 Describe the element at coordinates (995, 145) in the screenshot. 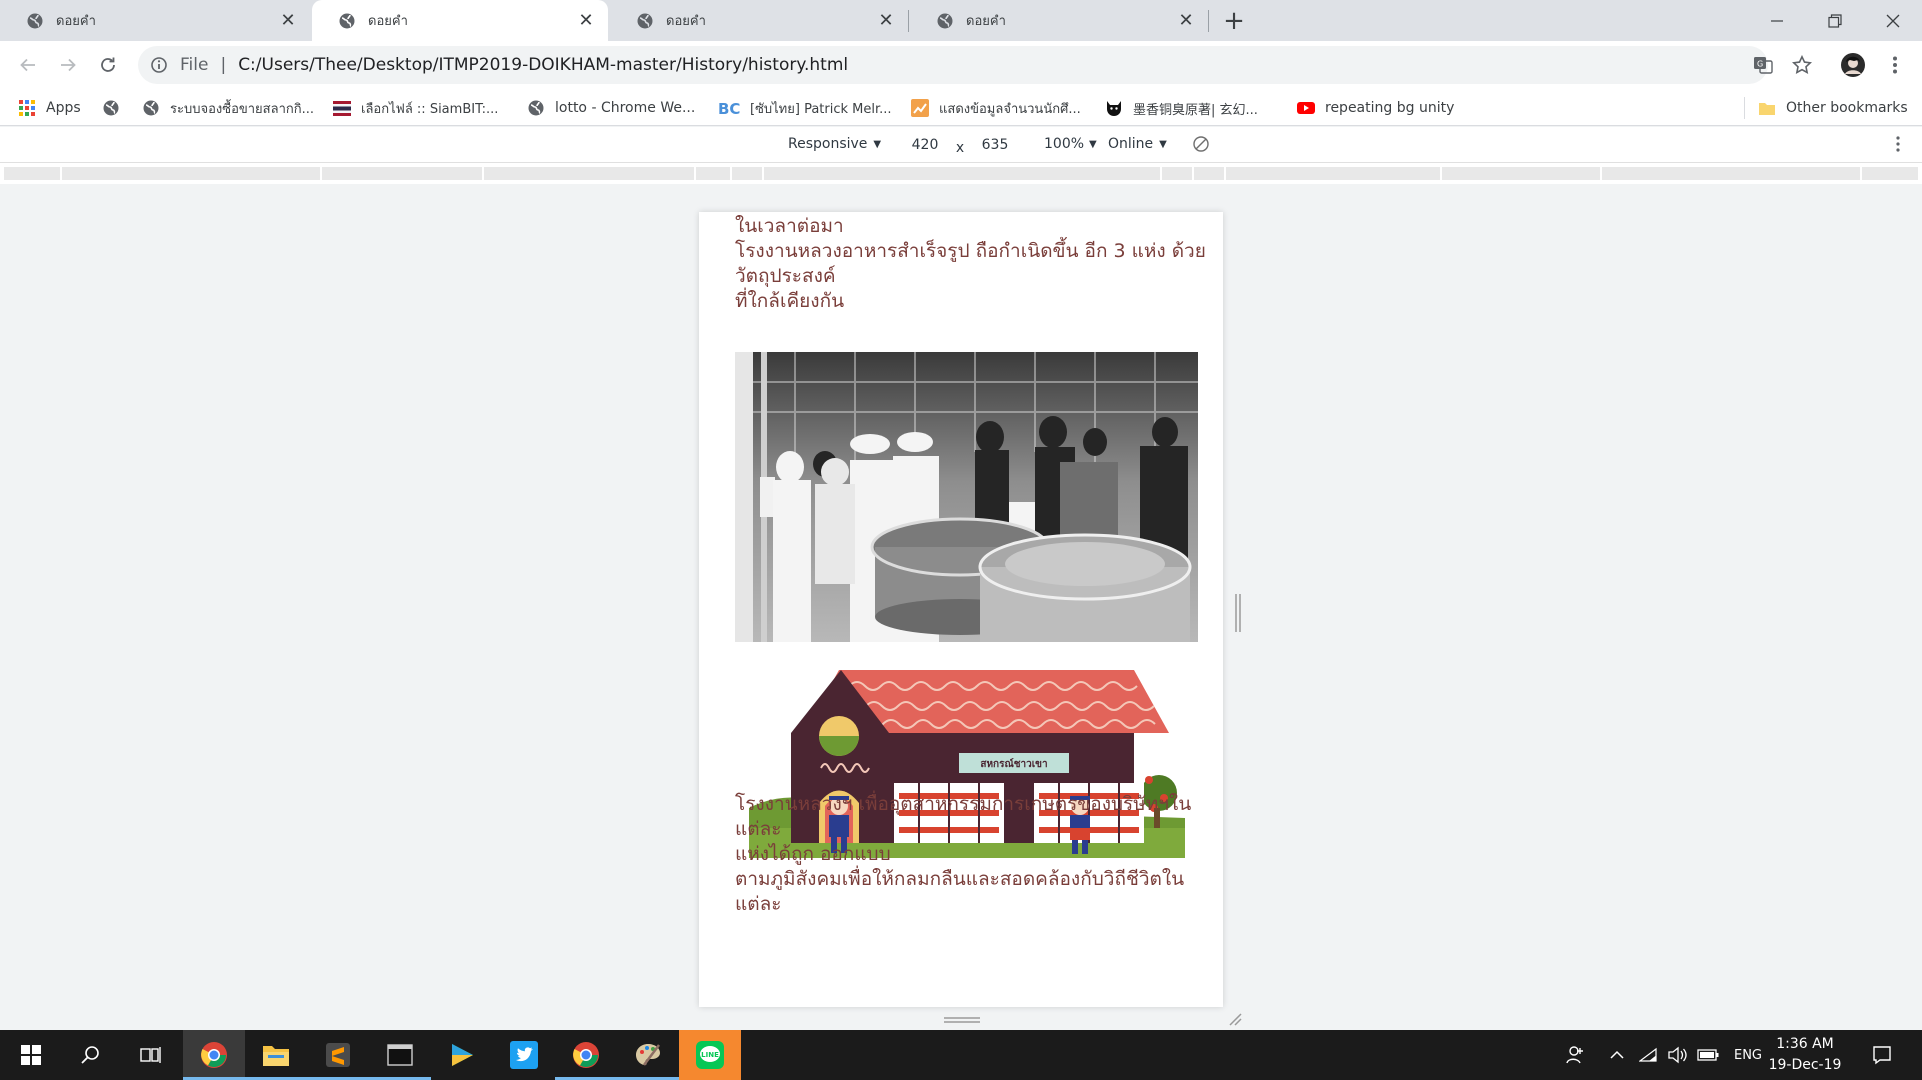

I see `viewport-height-input: 635` at that location.